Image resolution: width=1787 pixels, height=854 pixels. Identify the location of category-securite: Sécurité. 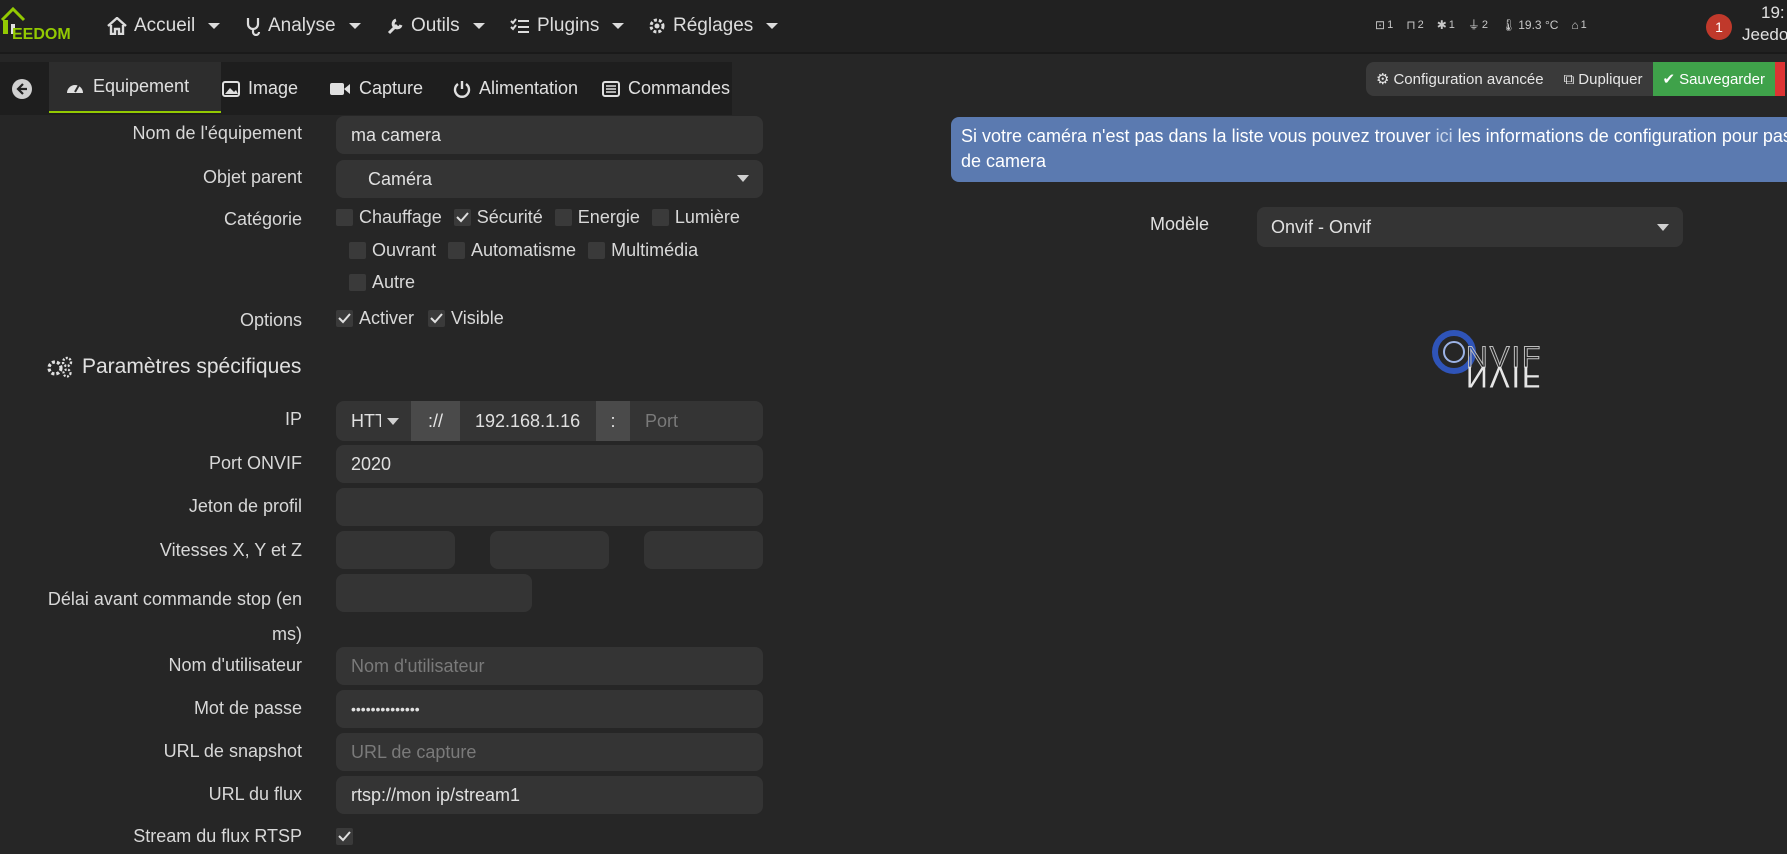
(498, 217).